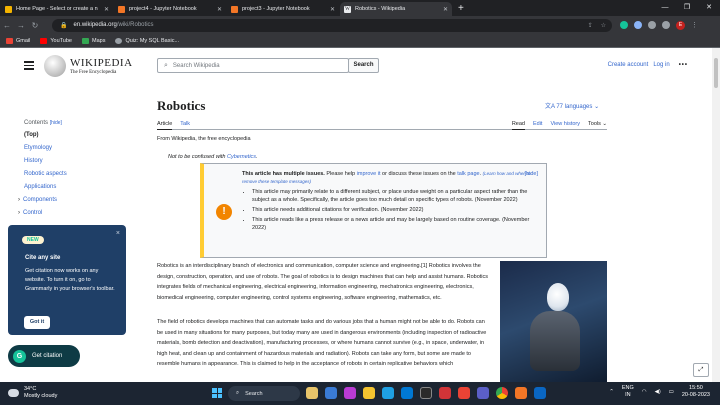 Image resolution: width=720 pixels, height=405 pixels. I want to click on chrome-icon, so click(502, 393).